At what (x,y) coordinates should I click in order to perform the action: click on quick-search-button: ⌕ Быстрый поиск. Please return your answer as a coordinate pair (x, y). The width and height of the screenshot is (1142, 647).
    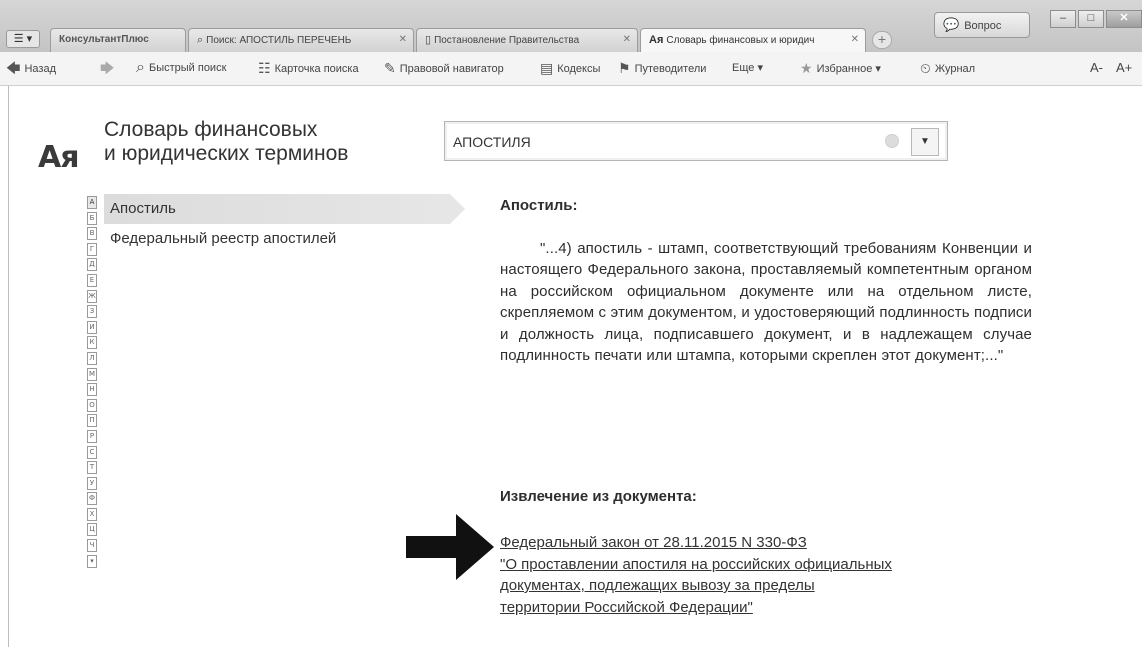
    Looking at the image, I should click on (181, 68).